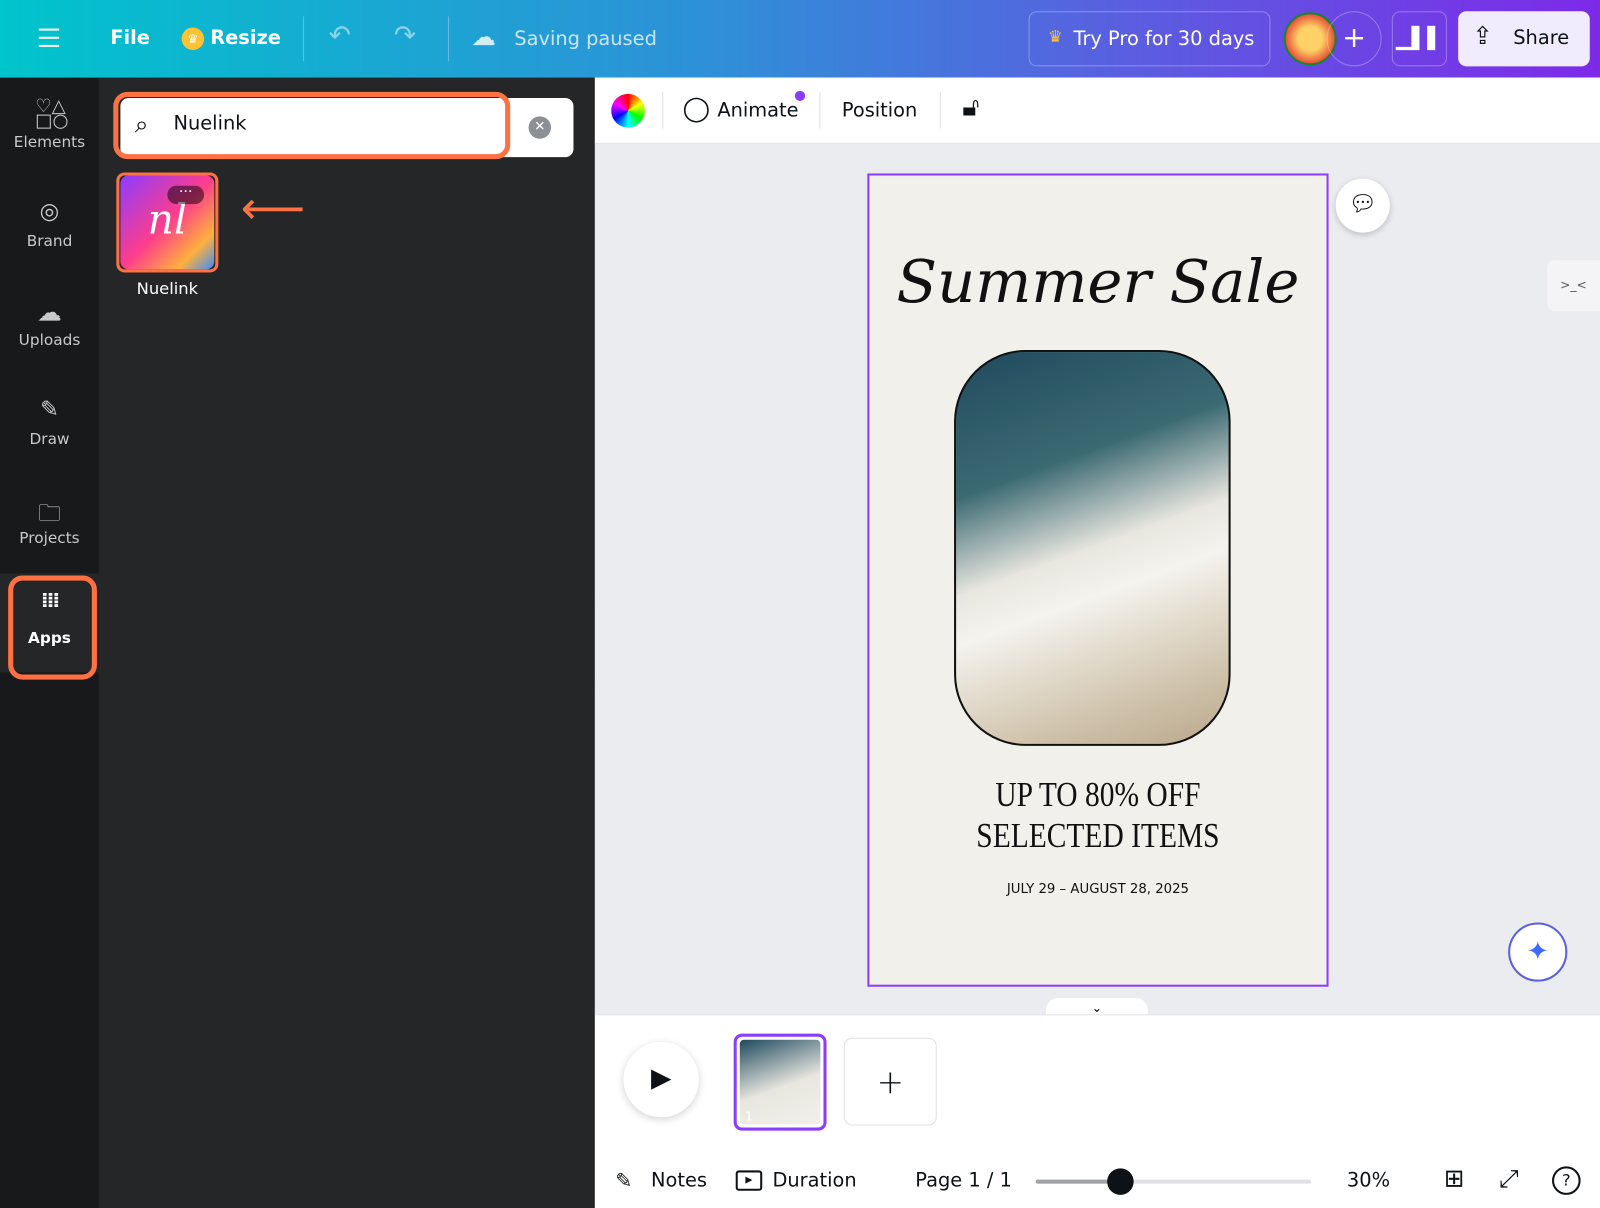 The height and width of the screenshot is (1208, 1600). Describe the element at coordinates (52, 113) in the screenshot. I see `shapes-icon: ♡△ □○` at that location.